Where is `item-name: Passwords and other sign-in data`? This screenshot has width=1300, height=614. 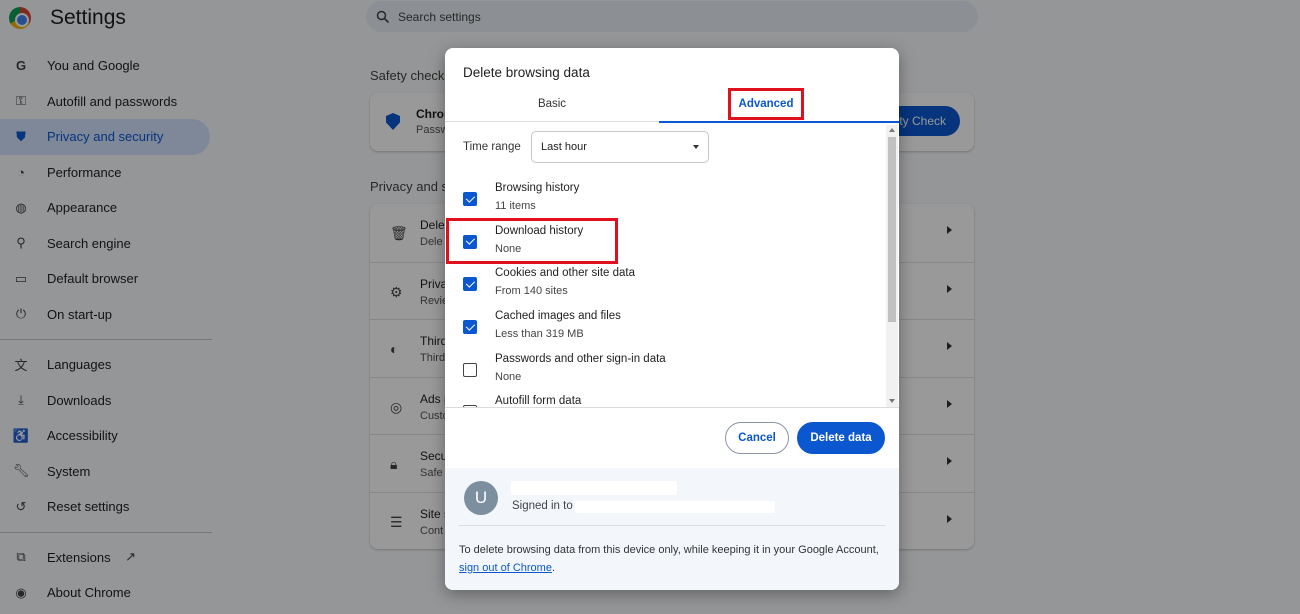
item-name: Passwords and other sign-in data is located at coordinates (580, 358).